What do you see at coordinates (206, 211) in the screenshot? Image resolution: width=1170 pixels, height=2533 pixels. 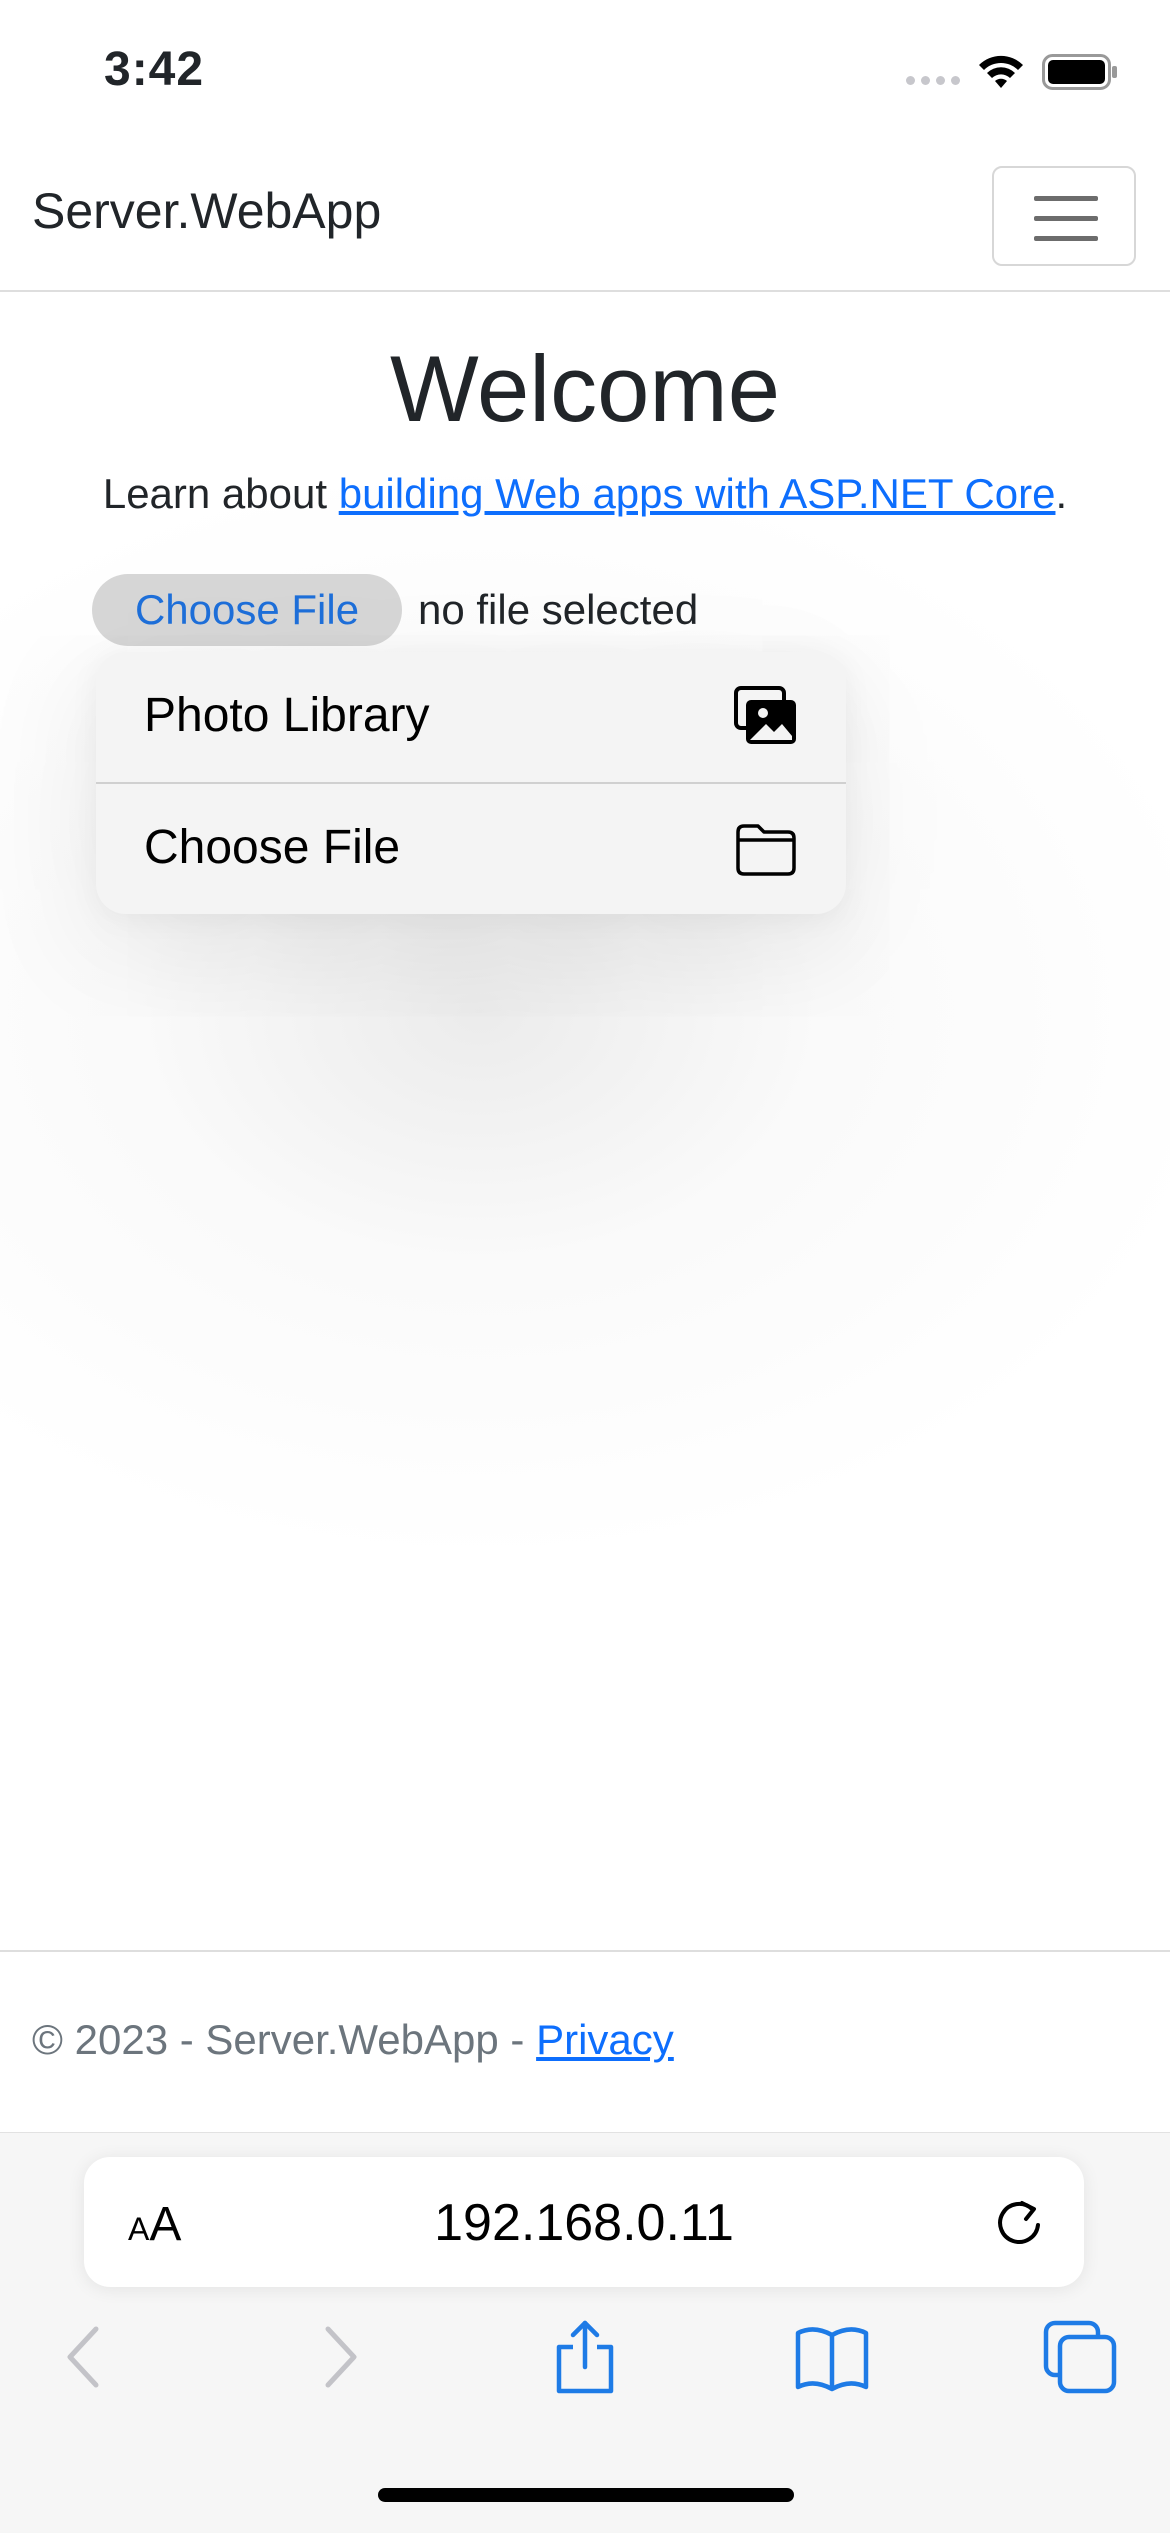 I see `navbar-brand: Server.WebApp` at bounding box center [206, 211].